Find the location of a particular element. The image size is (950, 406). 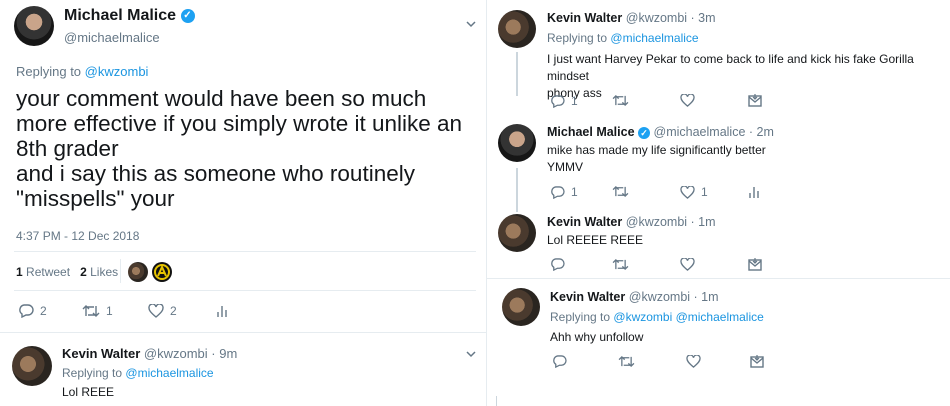

reply-header: Kevin Walter @kwzombi · 9m is located at coordinates (149, 353).